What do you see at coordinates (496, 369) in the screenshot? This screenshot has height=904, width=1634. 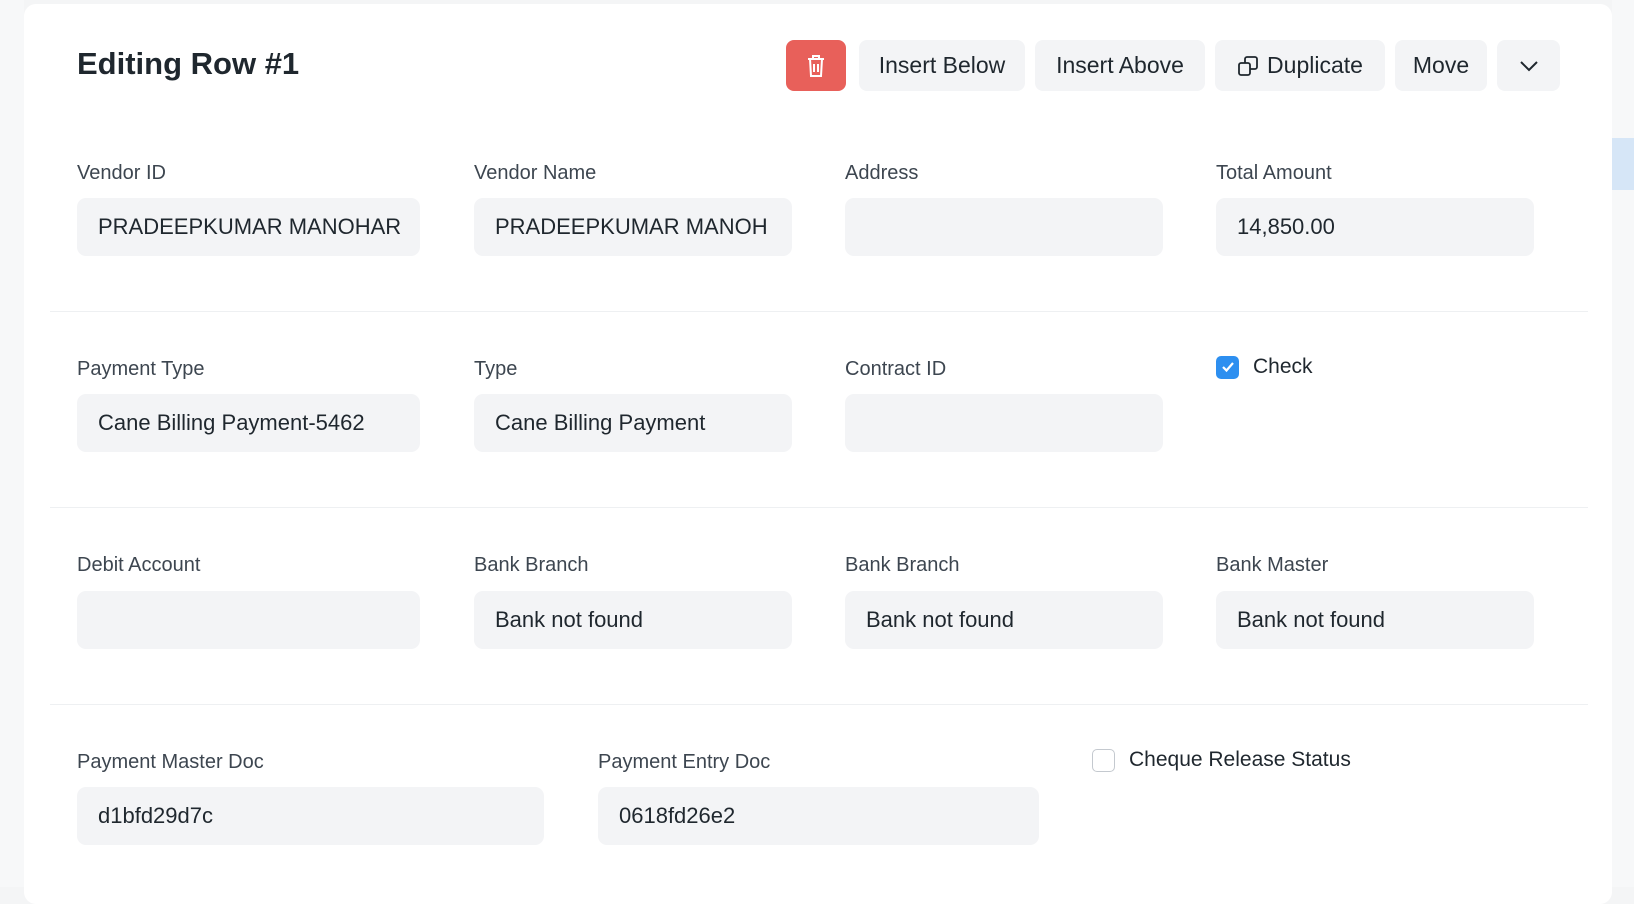 I see `type-label: Type` at bounding box center [496, 369].